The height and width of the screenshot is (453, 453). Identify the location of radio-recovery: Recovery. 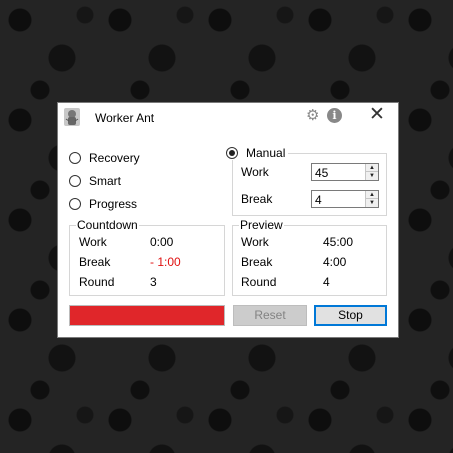
(104, 158).